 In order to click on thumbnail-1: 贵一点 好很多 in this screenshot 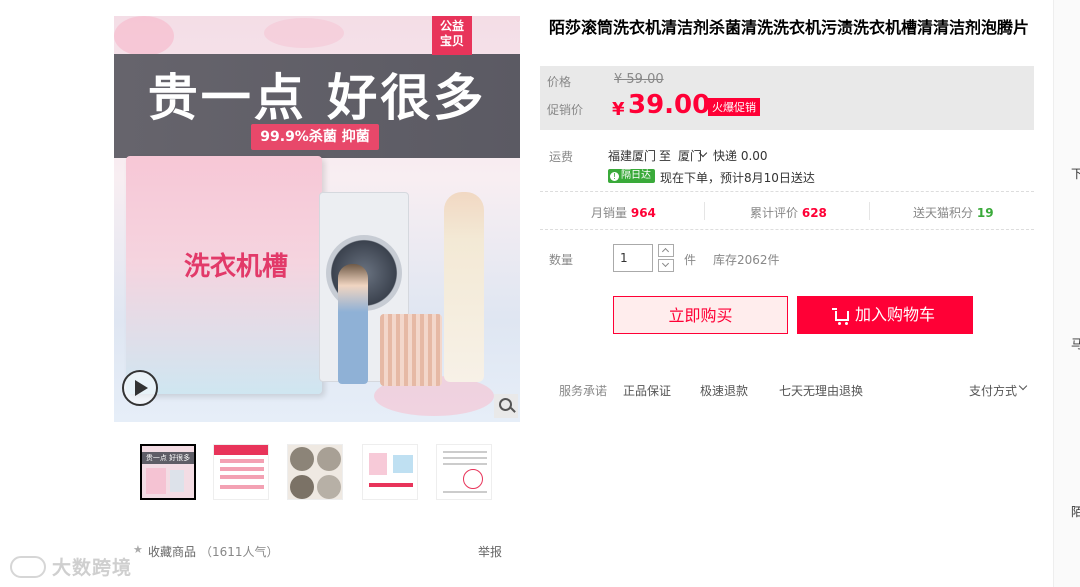, I will do `click(168, 472)`.